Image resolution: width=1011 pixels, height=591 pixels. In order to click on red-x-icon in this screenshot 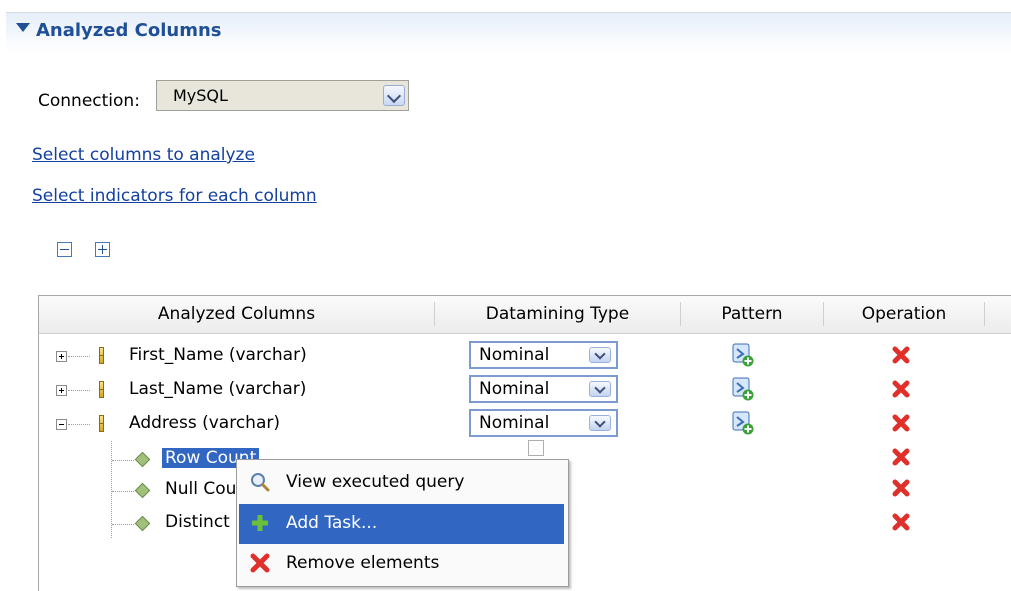, I will do `click(260, 563)`.